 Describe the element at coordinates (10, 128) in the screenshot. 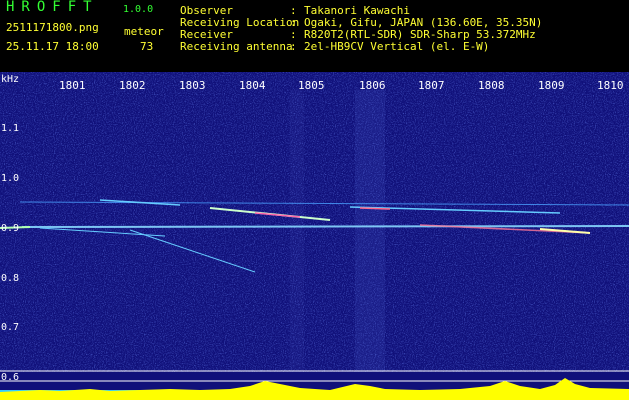

I see `y-tick-label: 1.1` at that location.